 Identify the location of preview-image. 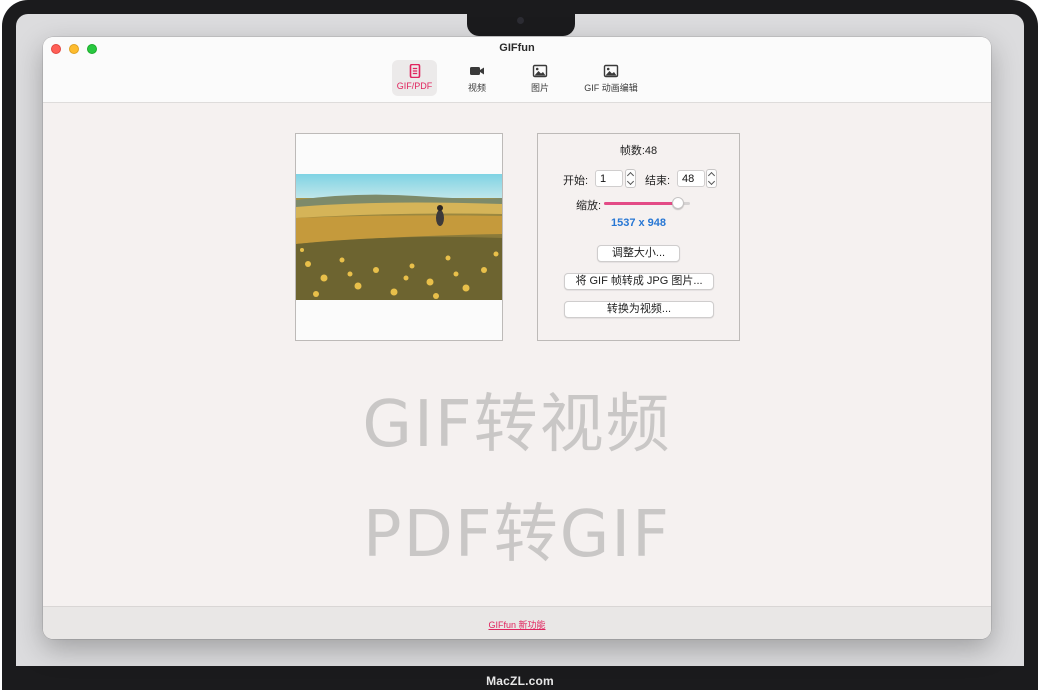
(399, 237).